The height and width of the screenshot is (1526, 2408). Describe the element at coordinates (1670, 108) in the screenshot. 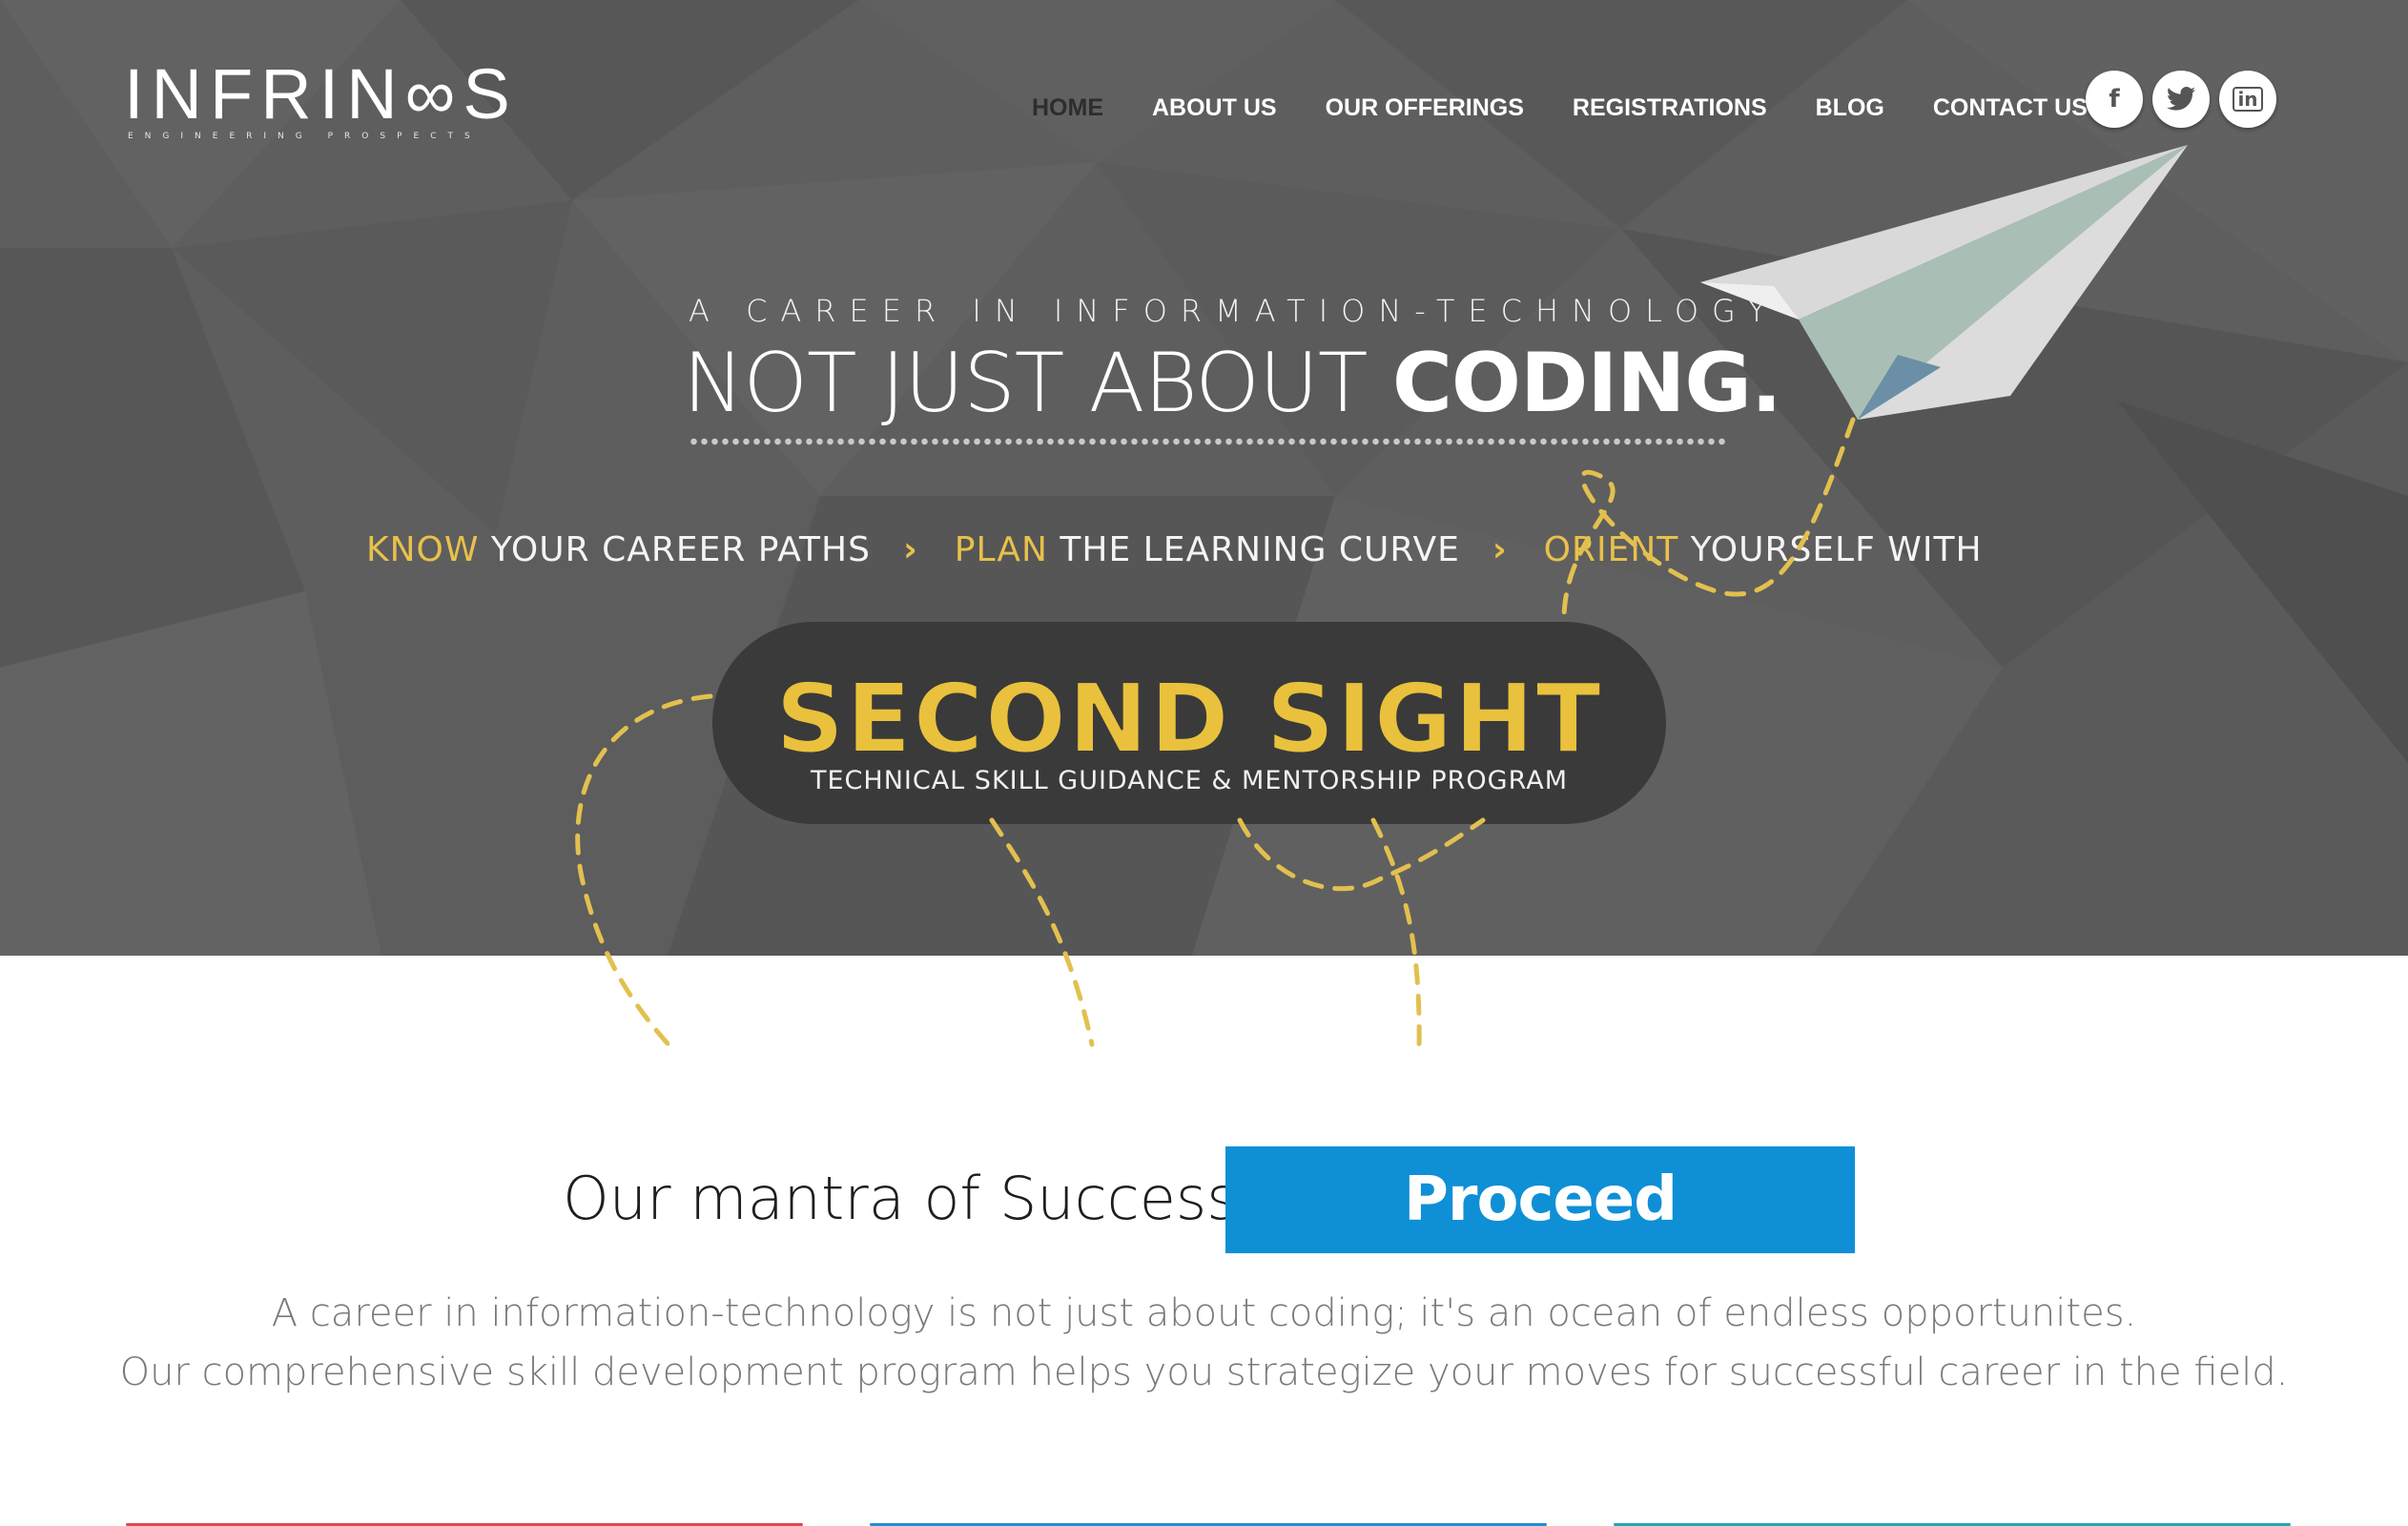

I see `nav-registrations: REGISTRATIONS` at that location.